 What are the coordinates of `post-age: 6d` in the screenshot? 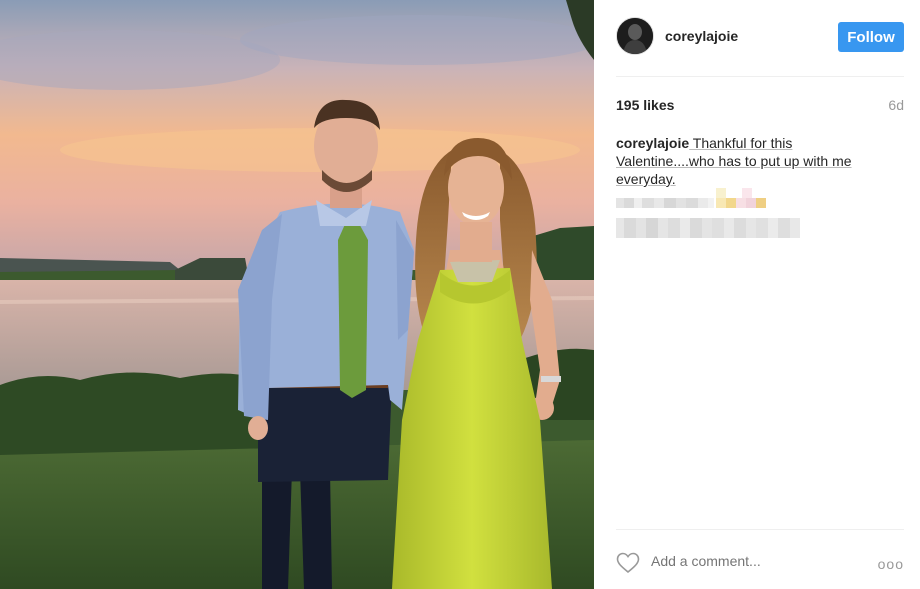 It's located at (896, 105).